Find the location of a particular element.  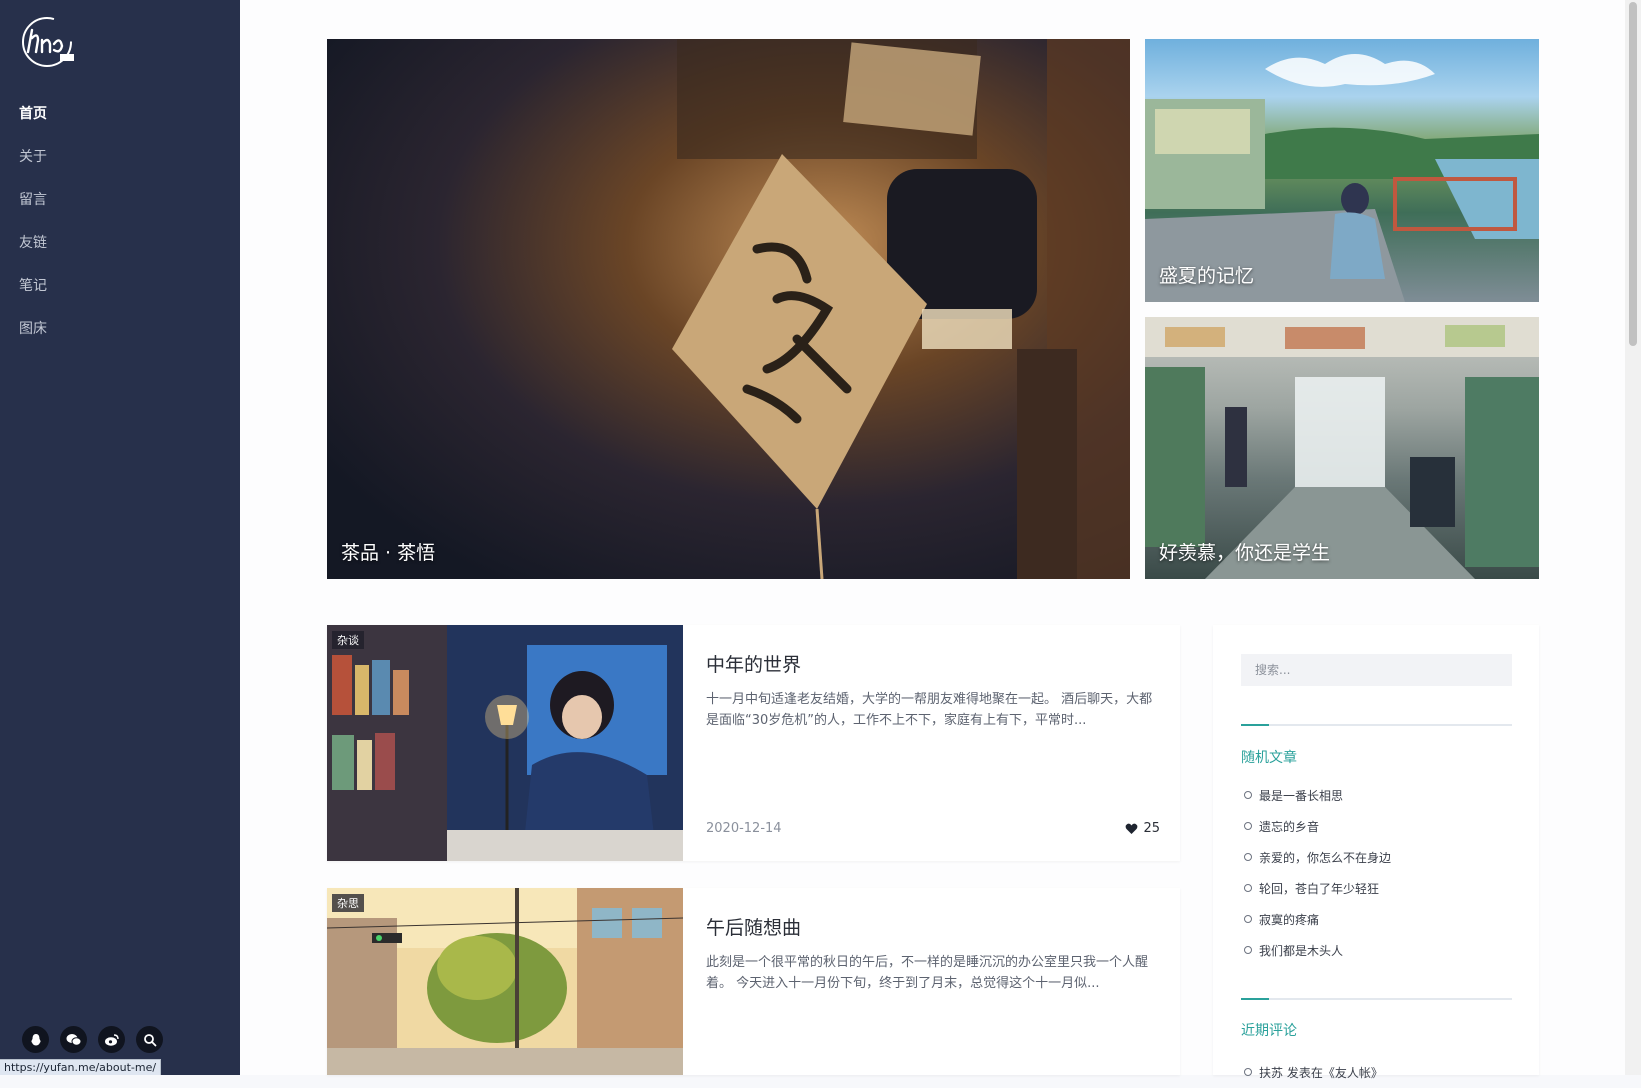

likes-count: 25 is located at coordinates (1151, 828).